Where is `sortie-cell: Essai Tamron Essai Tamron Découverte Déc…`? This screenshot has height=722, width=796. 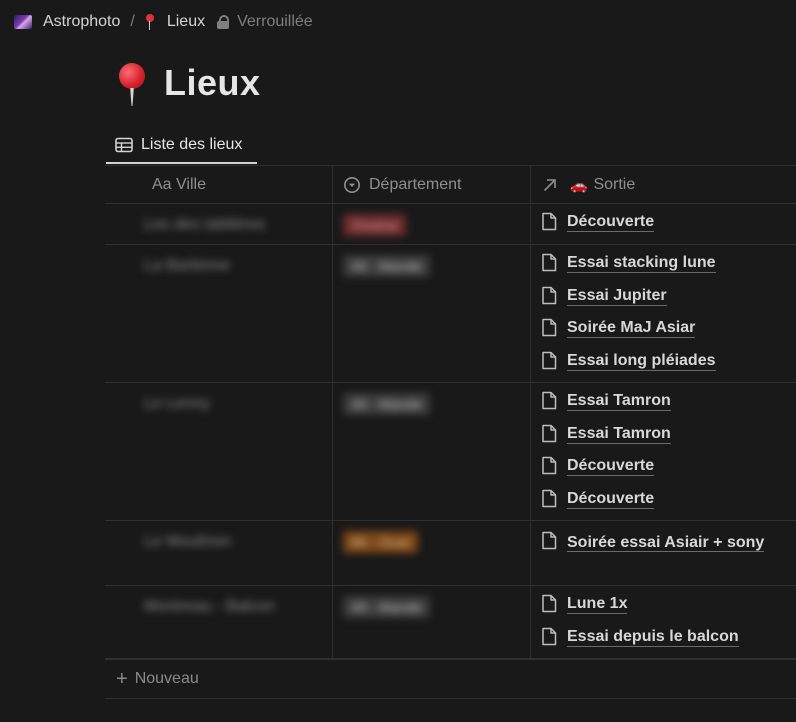 sortie-cell: Essai Tamron Essai Tamron Découverte Déc… is located at coordinates (668, 448).